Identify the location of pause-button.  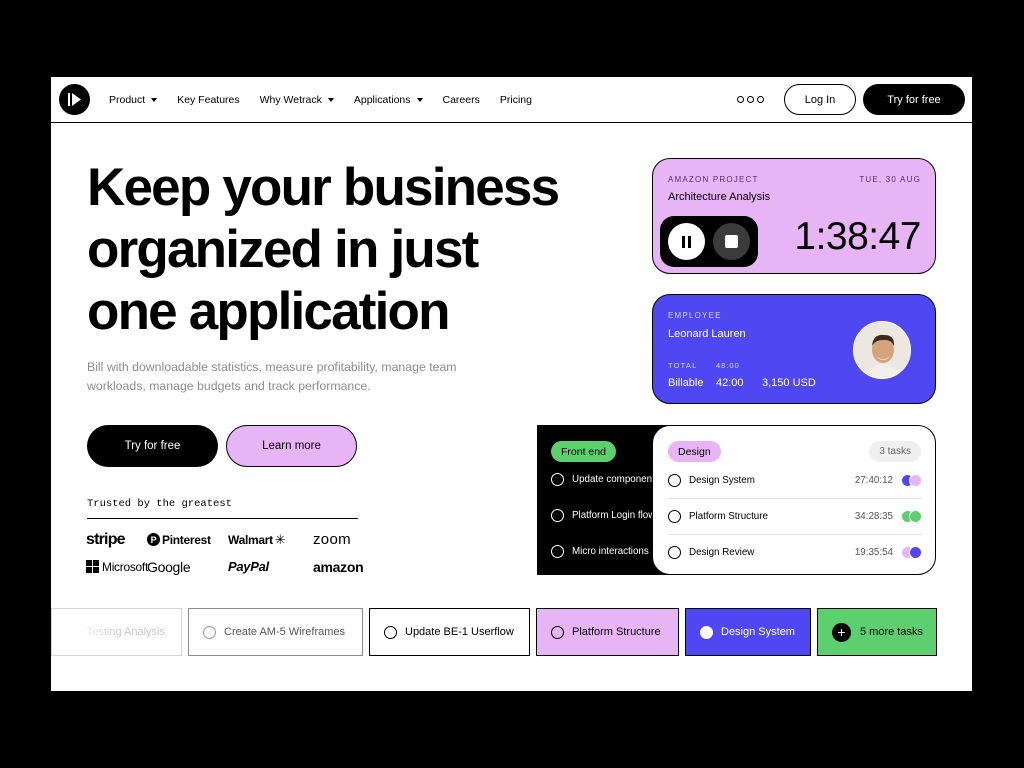
(686, 241).